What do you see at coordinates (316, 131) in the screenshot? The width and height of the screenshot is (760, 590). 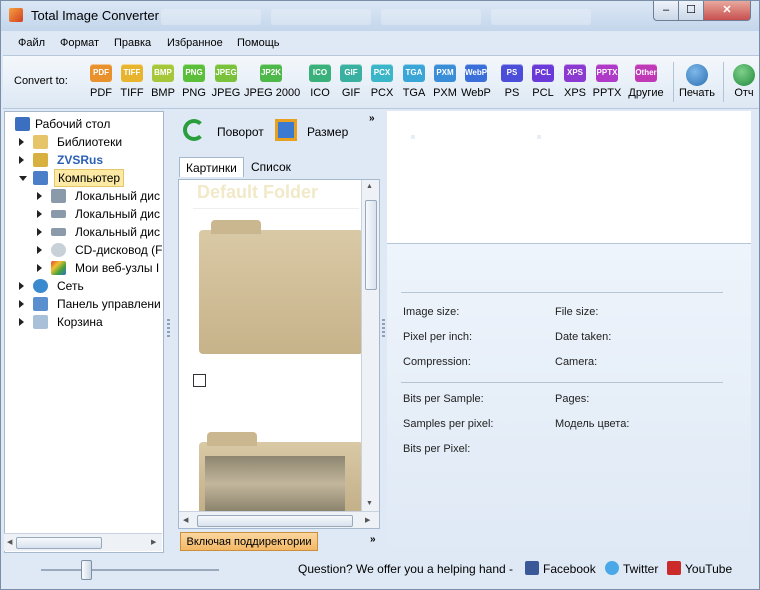 I see `resize-button: Размер` at bounding box center [316, 131].